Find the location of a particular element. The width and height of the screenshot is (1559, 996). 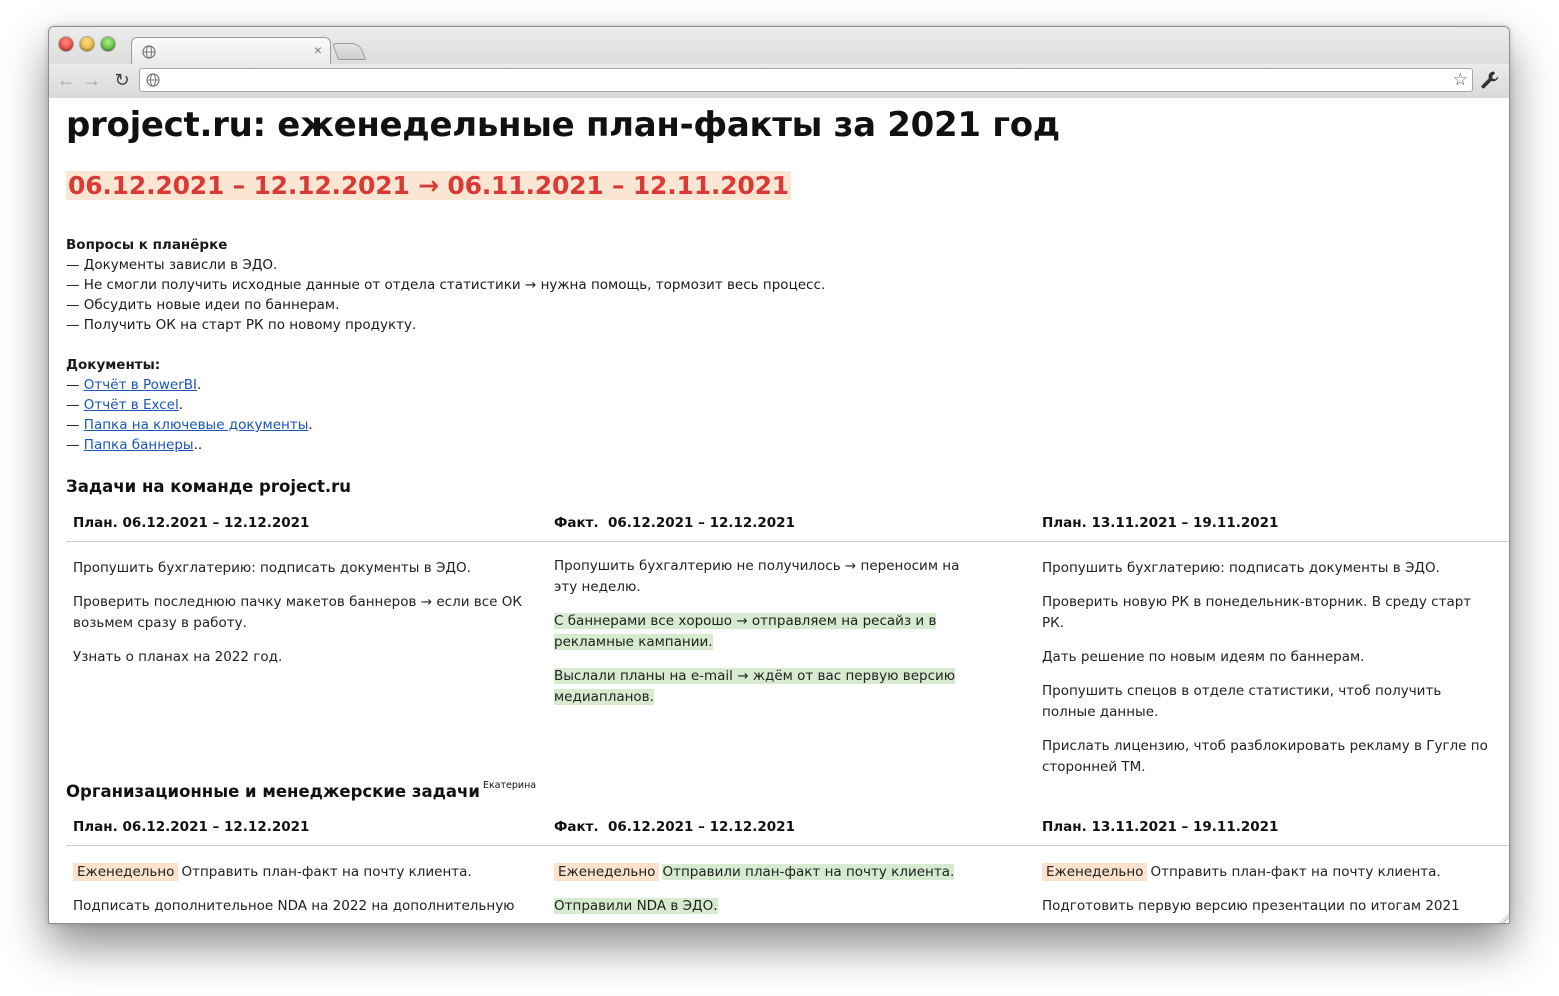

questions-heading: Вопросы к планёрке is located at coordinates (147, 245).